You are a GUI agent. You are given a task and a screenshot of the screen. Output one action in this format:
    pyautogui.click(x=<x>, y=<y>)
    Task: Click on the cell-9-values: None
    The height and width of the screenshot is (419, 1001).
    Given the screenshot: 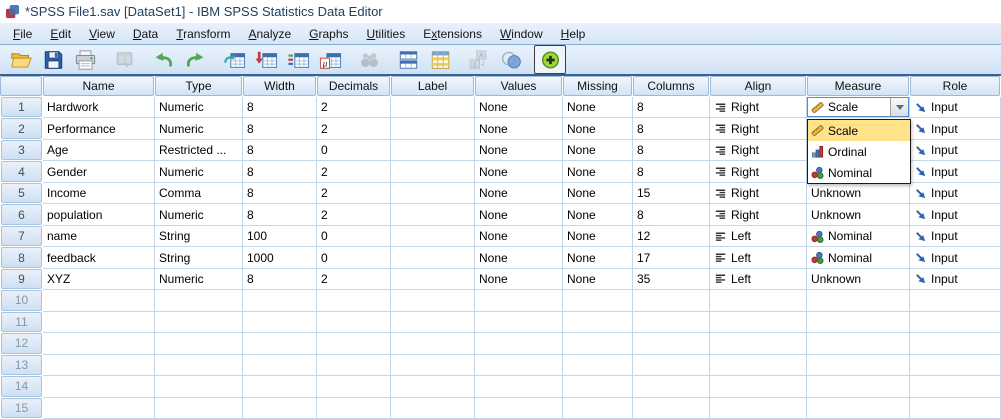 What is the action you would take?
    pyautogui.click(x=519, y=279)
    